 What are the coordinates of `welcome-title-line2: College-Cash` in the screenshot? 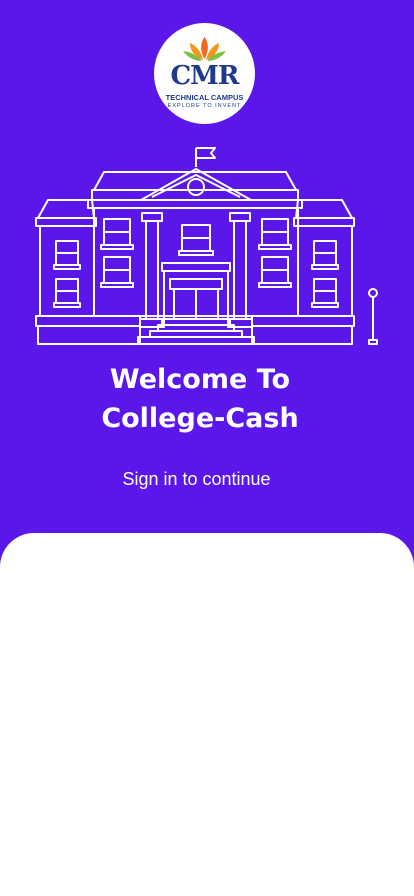 It's located at (200, 418).